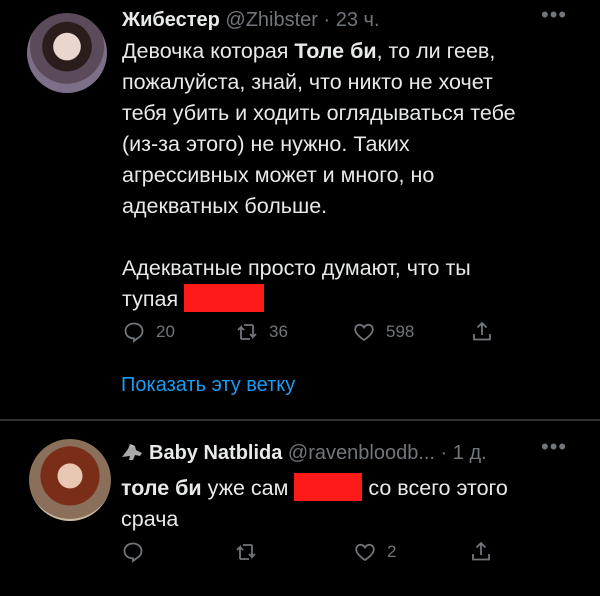  Describe the element at coordinates (309, 51) in the screenshot. I see `tweet-line: Девочка которая Толе би, то ли геев,` at that location.